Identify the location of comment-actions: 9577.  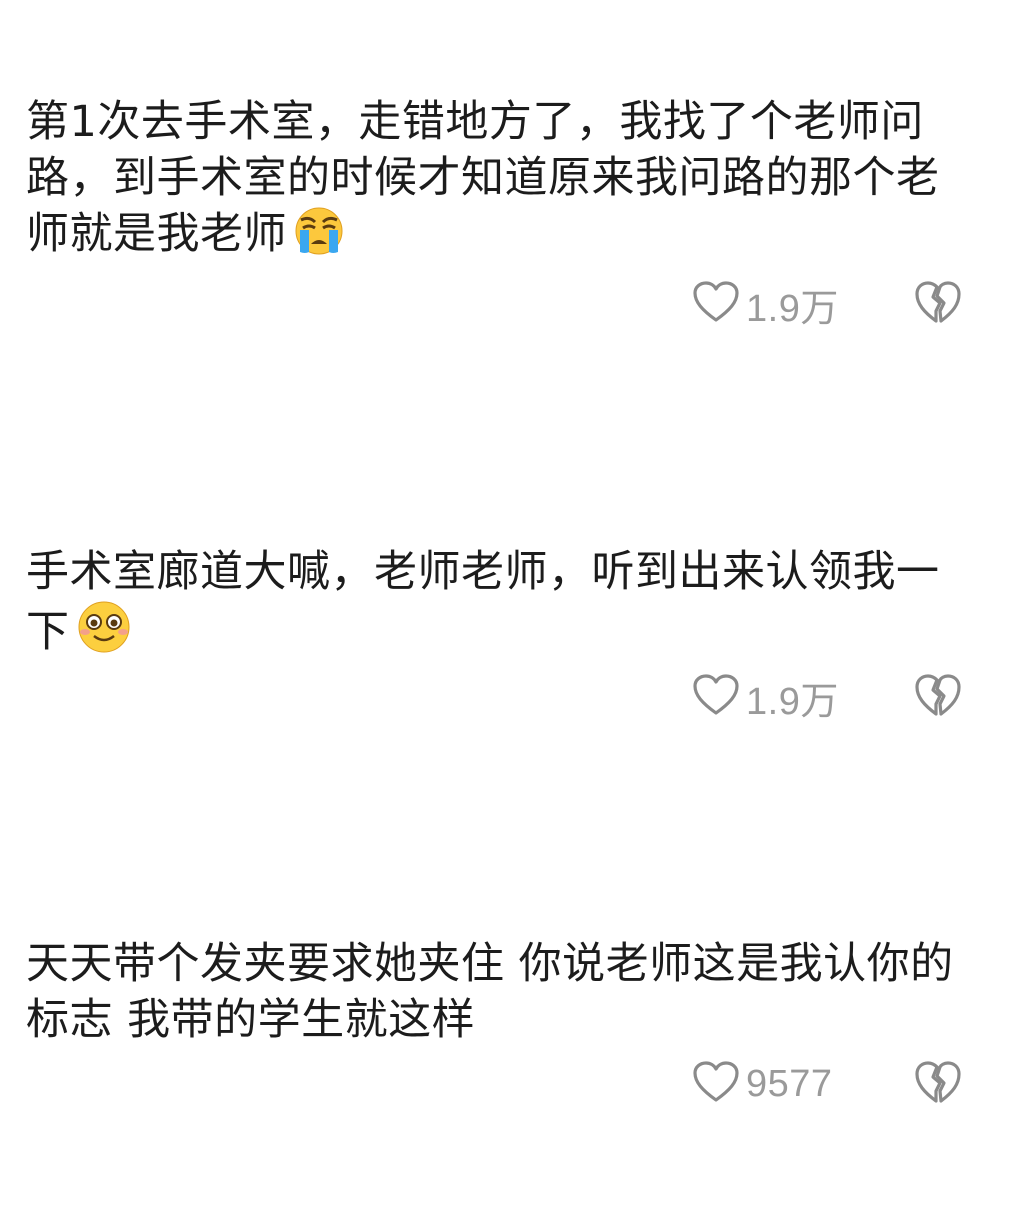
(507, 1084).